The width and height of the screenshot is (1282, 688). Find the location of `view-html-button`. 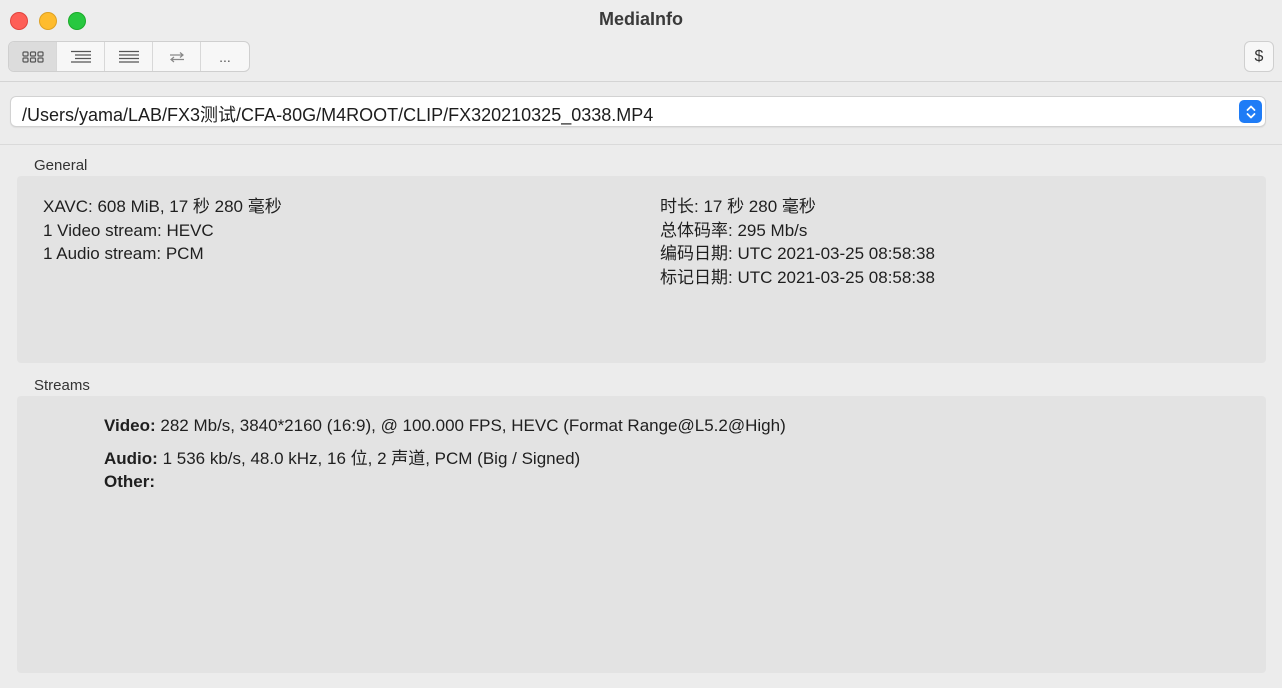

view-html-button is located at coordinates (177, 56).